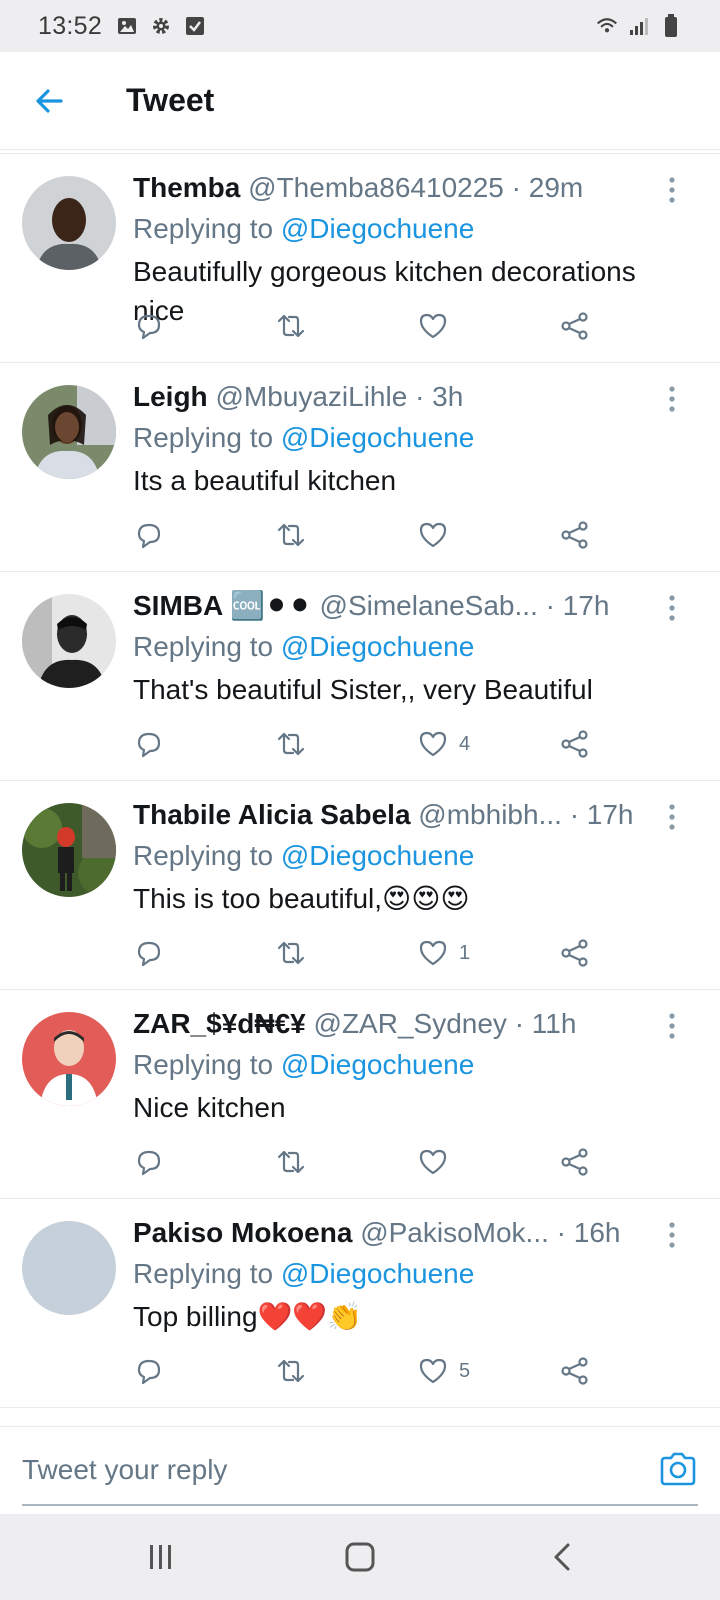  I want to click on like-count: 4, so click(465, 743).